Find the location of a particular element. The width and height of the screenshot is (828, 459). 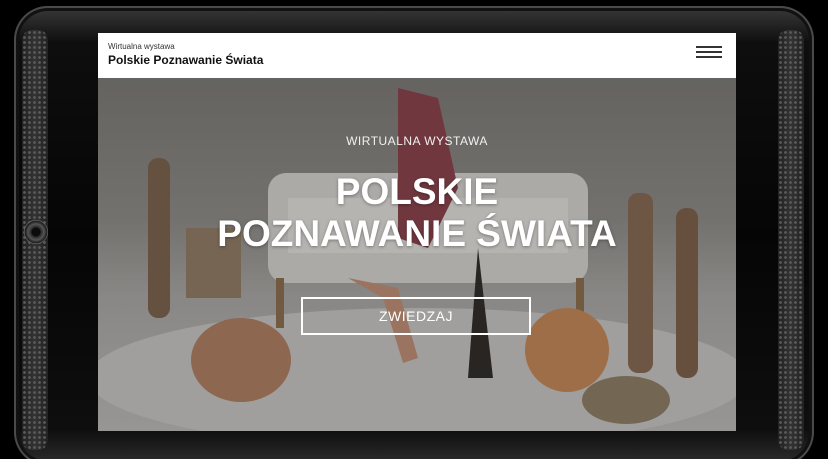

site-subtitle: Wirtualna wystawa is located at coordinates (141, 46).